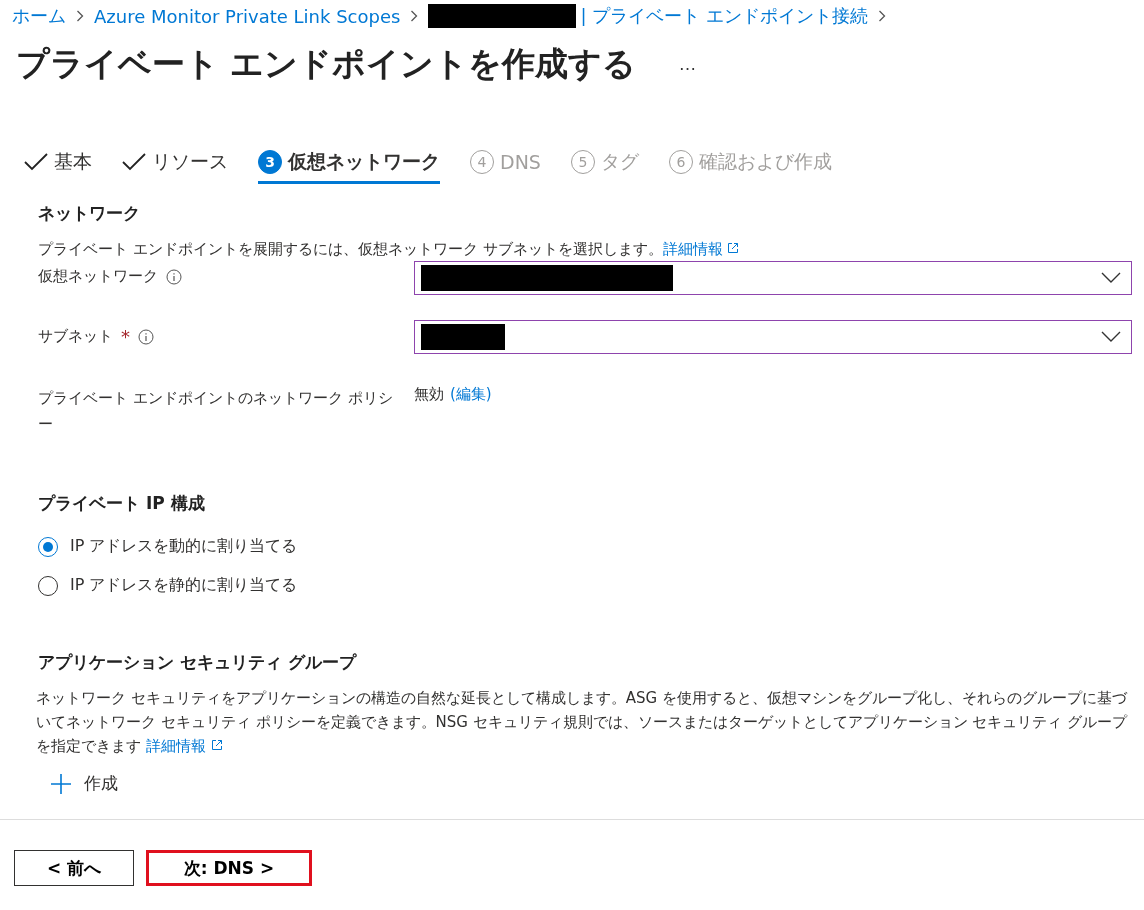  Describe the element at coordinates (471, 394) in the screenshot. I see `edit-link: (編集)` at that location.